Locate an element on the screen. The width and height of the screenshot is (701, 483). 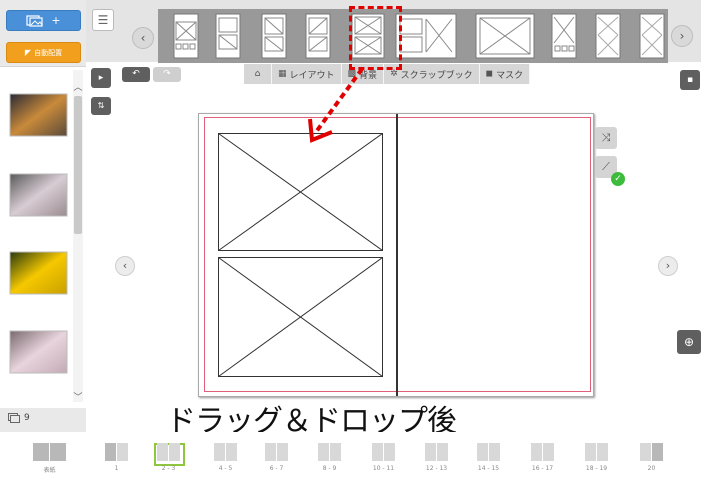
strip-prev-chevron-icon: ‹ is located at coordinates (143, 38).